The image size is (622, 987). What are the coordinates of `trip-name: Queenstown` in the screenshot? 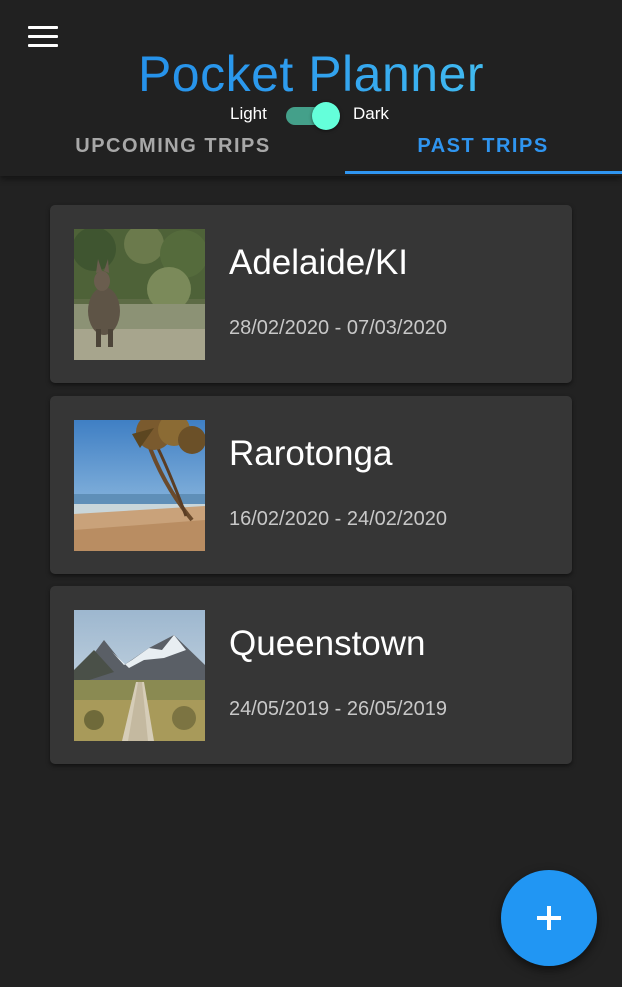 It's located at (327, 643).